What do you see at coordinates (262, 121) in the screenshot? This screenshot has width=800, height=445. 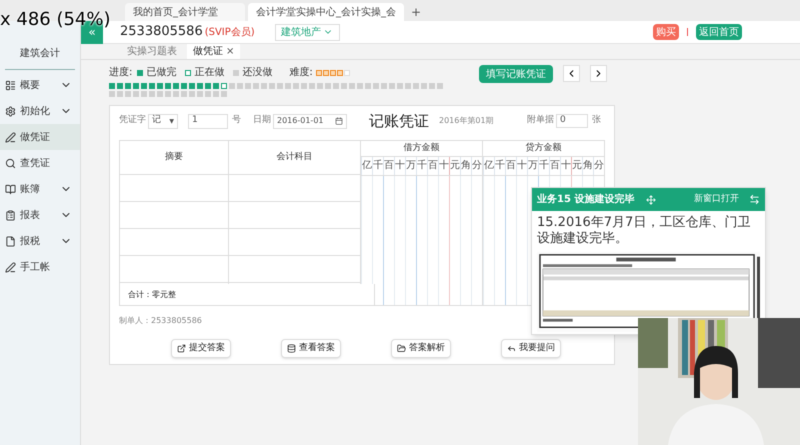 I see `date-label: 日期` at bounding box center [262, 121].